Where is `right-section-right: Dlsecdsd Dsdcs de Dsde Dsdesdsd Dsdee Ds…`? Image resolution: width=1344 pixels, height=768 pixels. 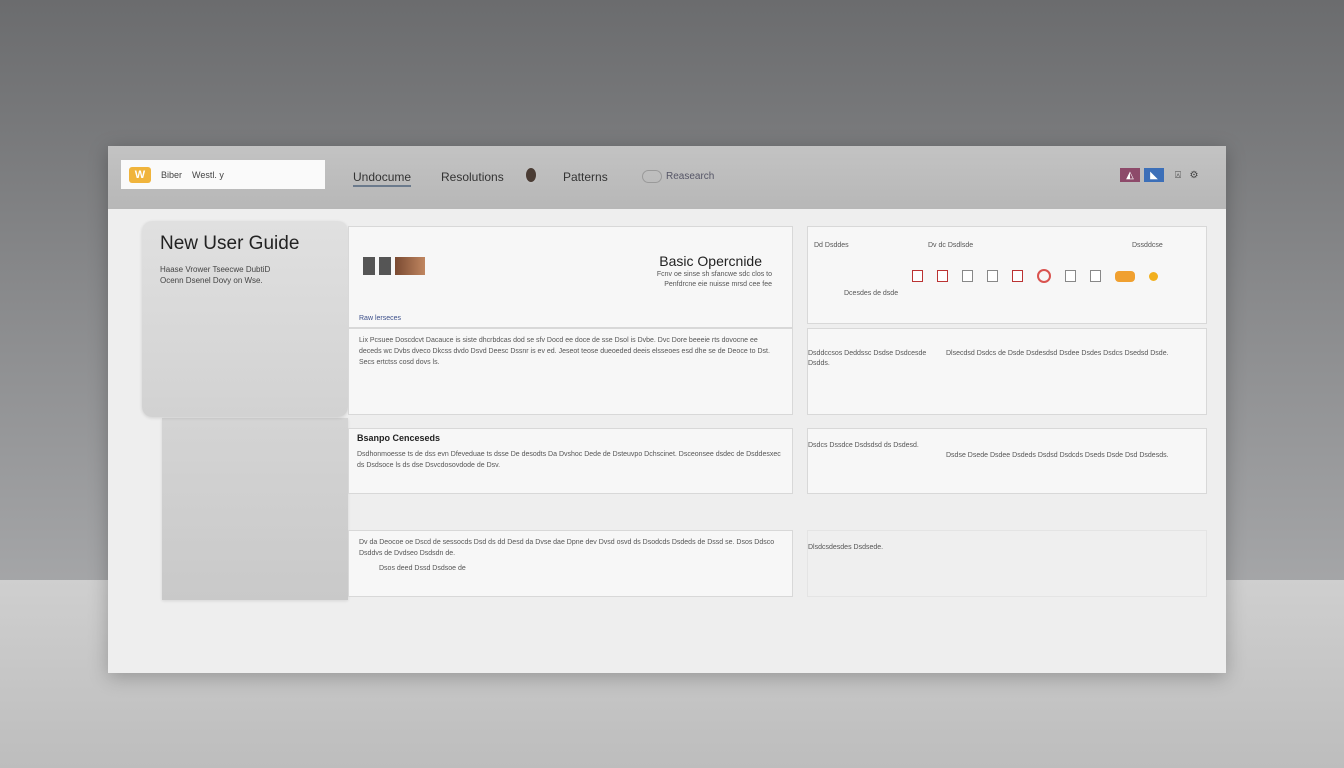 right-section-right: Dlsecdsd Dsdcs de Dsde Dsdesdsd Dsdee Ds… is located at coordinates (1057, 353).